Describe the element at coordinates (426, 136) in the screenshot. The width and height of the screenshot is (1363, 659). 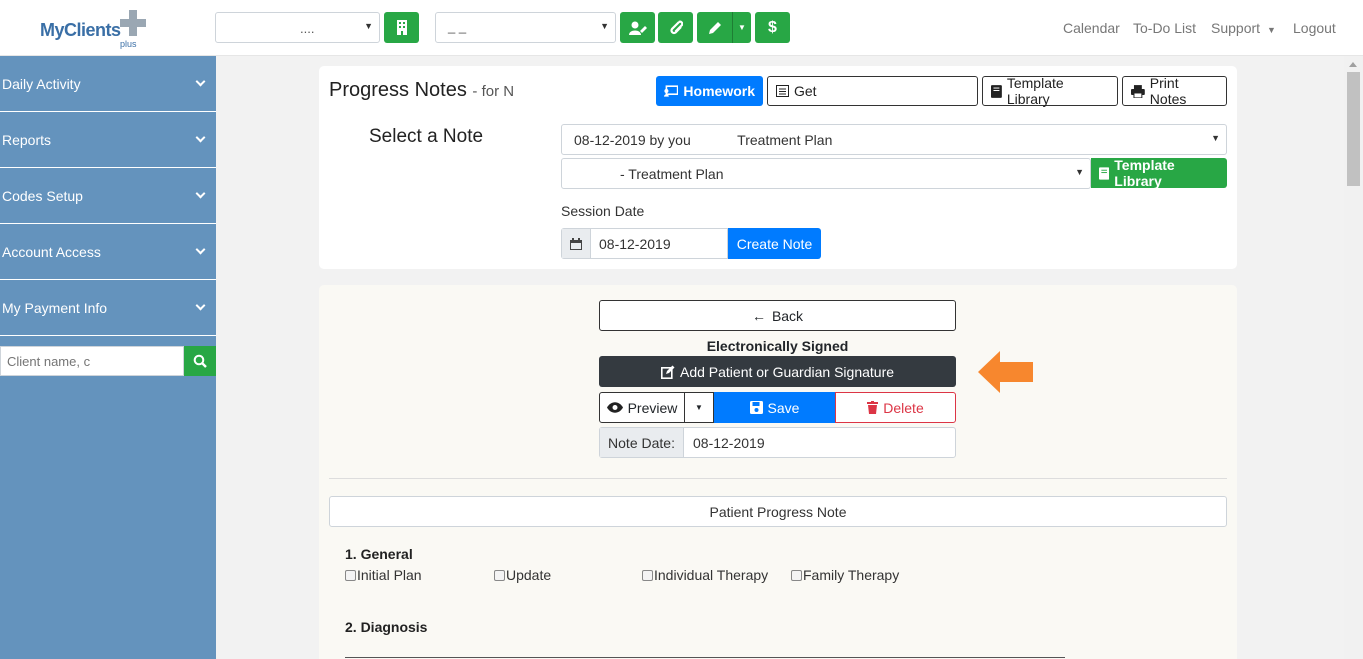
I see `select-note-label: Select a Note` at that location.